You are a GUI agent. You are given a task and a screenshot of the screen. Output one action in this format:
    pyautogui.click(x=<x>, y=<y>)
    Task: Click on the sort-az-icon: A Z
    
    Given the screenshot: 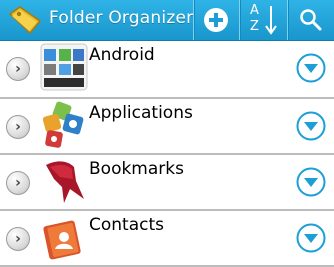 What is the action you would take?
    pyautogui.click(x=262, y=20)
    